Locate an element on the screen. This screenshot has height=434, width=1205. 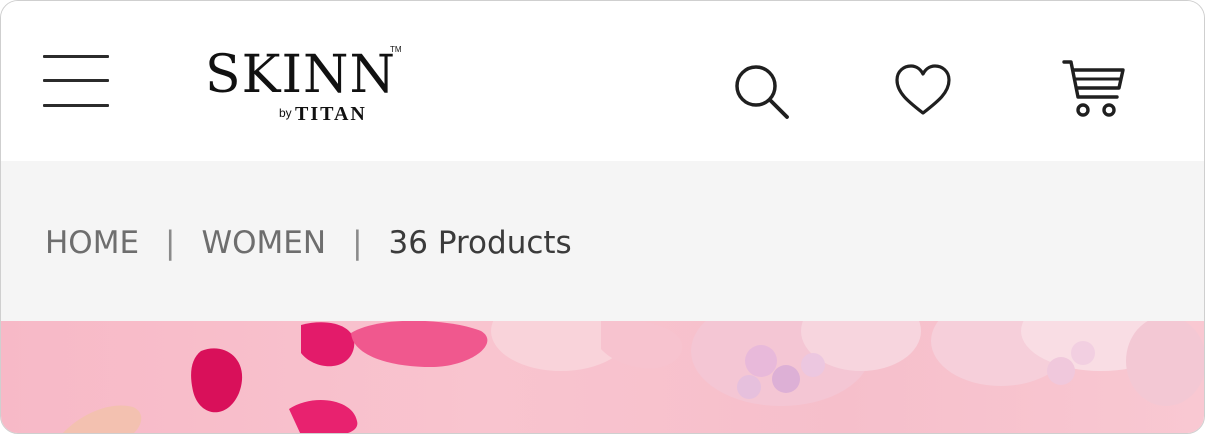
search-icon is located at coordinates (762, 92).